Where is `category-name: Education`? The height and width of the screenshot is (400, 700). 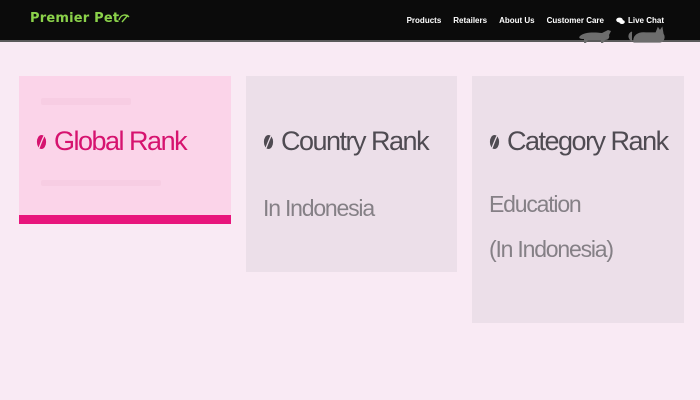
category-name: Education is located at coordinates (535, 204).